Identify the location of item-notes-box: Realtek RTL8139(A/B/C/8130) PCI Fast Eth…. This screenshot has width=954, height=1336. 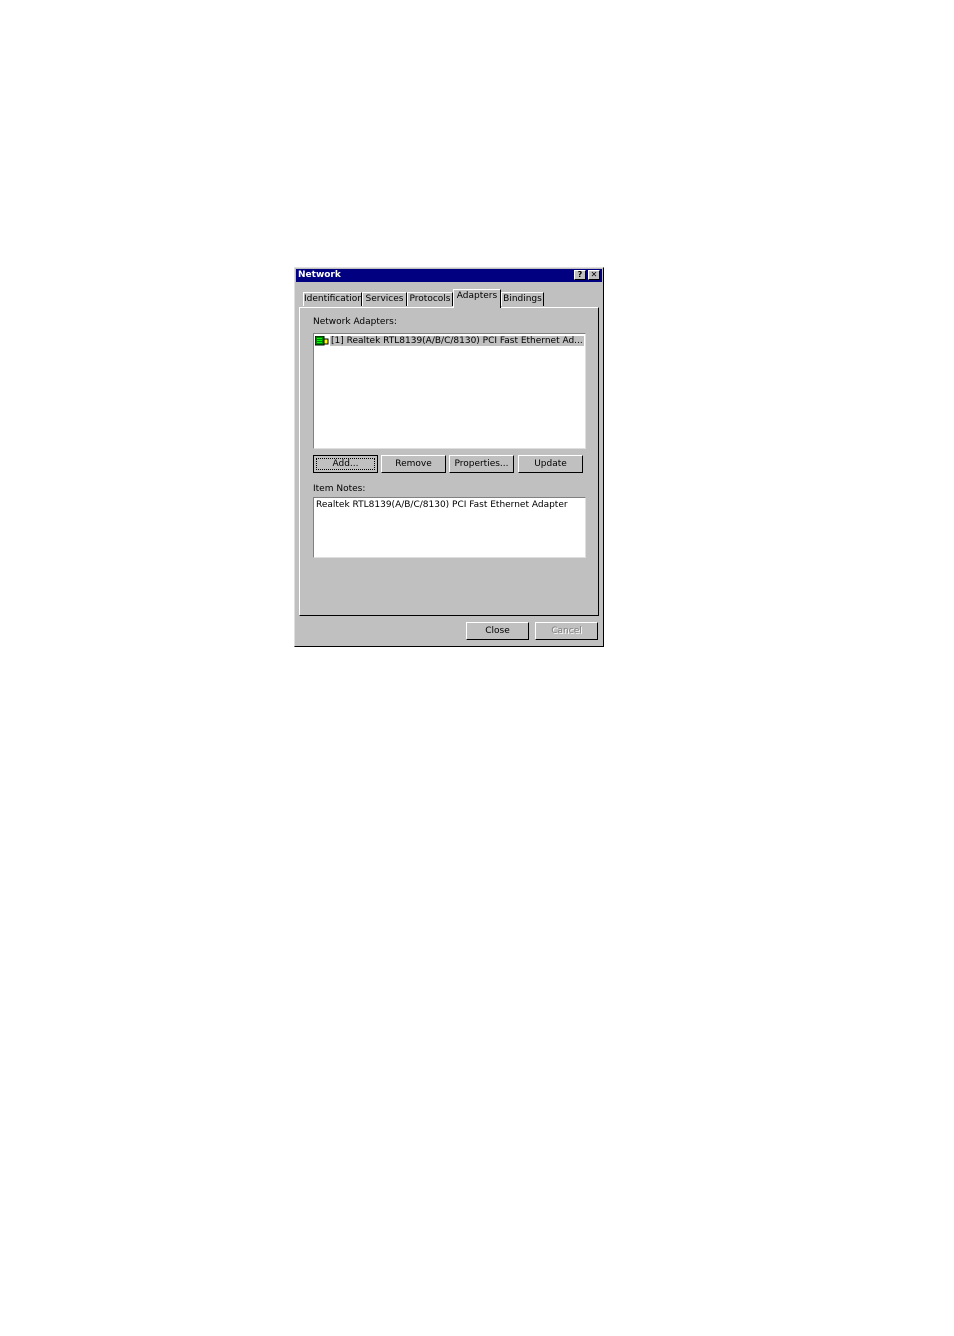
(449, 527).